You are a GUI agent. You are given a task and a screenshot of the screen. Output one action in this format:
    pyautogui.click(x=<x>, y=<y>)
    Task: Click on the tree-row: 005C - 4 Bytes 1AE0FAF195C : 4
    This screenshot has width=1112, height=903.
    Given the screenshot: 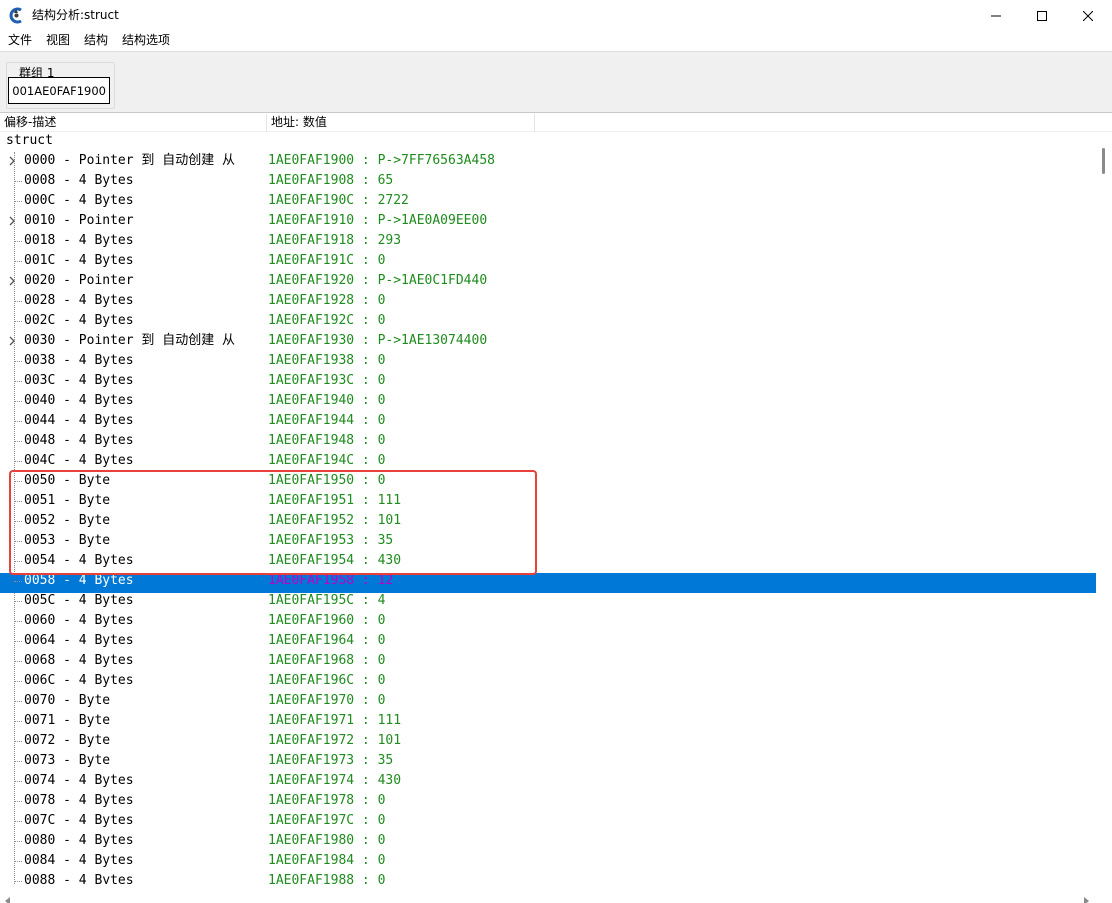 What is the action you would take?
    pyautogui.click(x=548, y=603)
    